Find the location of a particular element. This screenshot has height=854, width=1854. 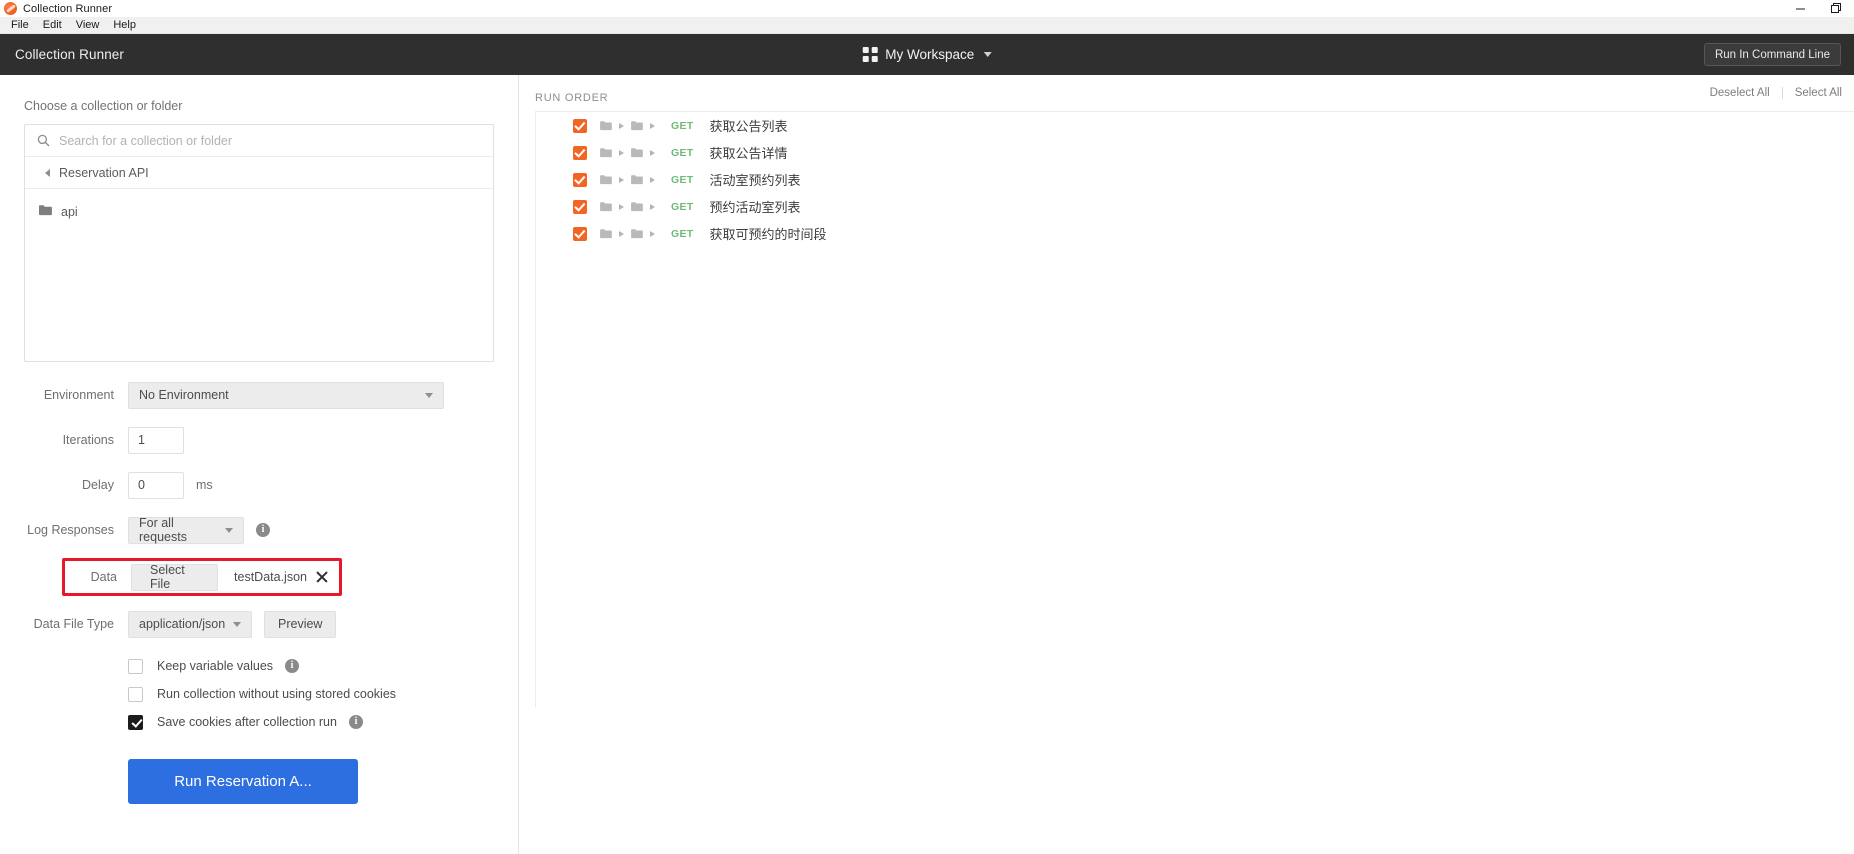

keep-variable-values-checkbox is located at coordinates (135, 666).